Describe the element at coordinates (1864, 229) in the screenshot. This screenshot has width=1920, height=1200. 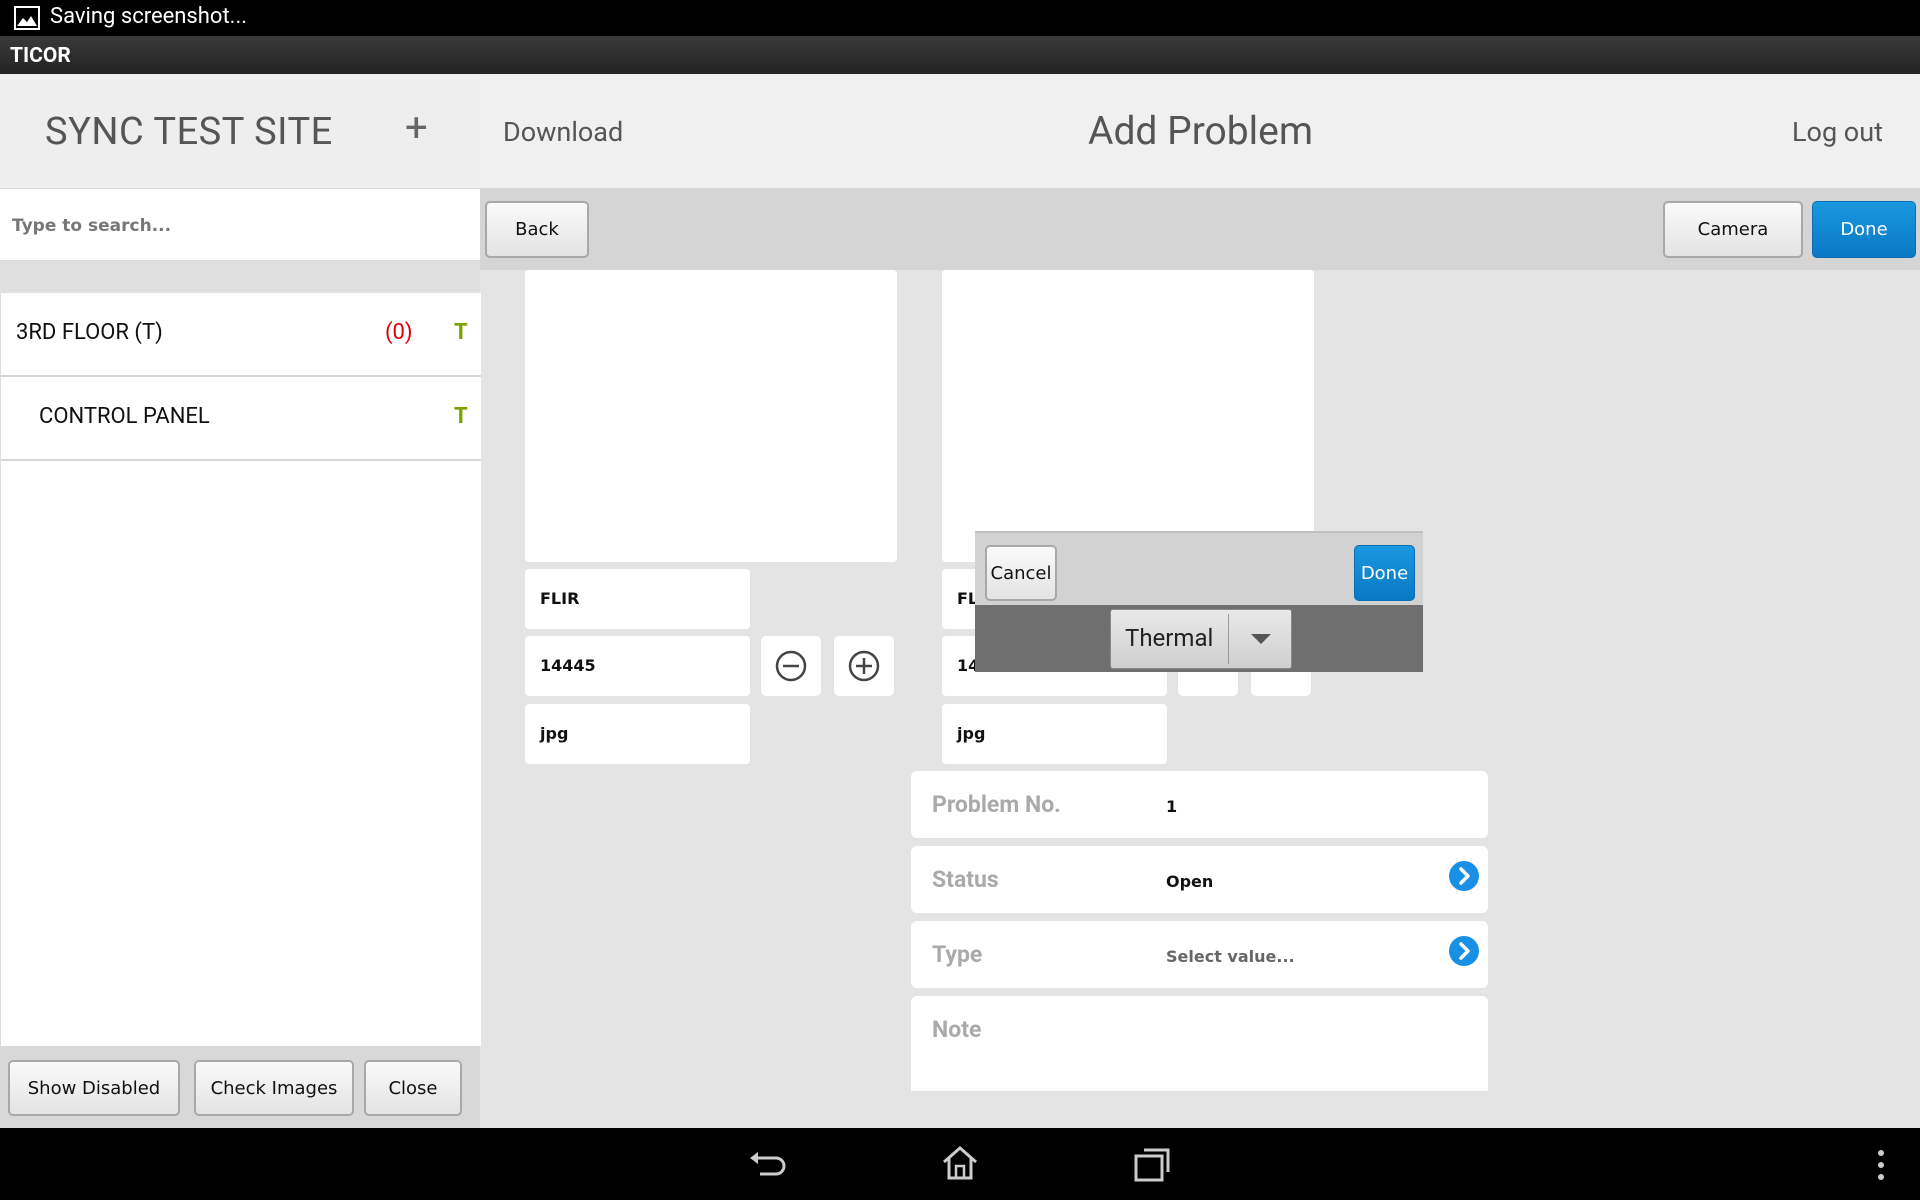
I see `done-button: Done` at that location.